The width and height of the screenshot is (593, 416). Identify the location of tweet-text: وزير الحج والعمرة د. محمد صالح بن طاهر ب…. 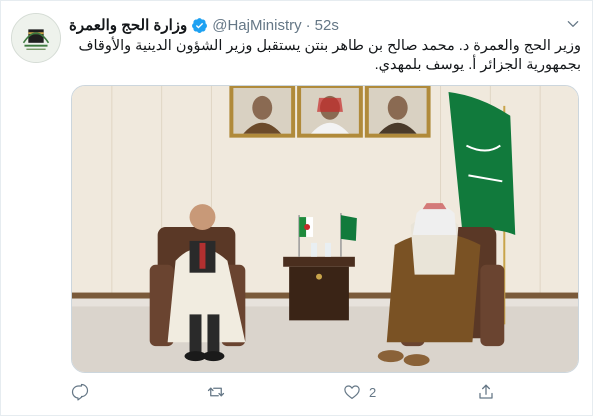
(329, 55).